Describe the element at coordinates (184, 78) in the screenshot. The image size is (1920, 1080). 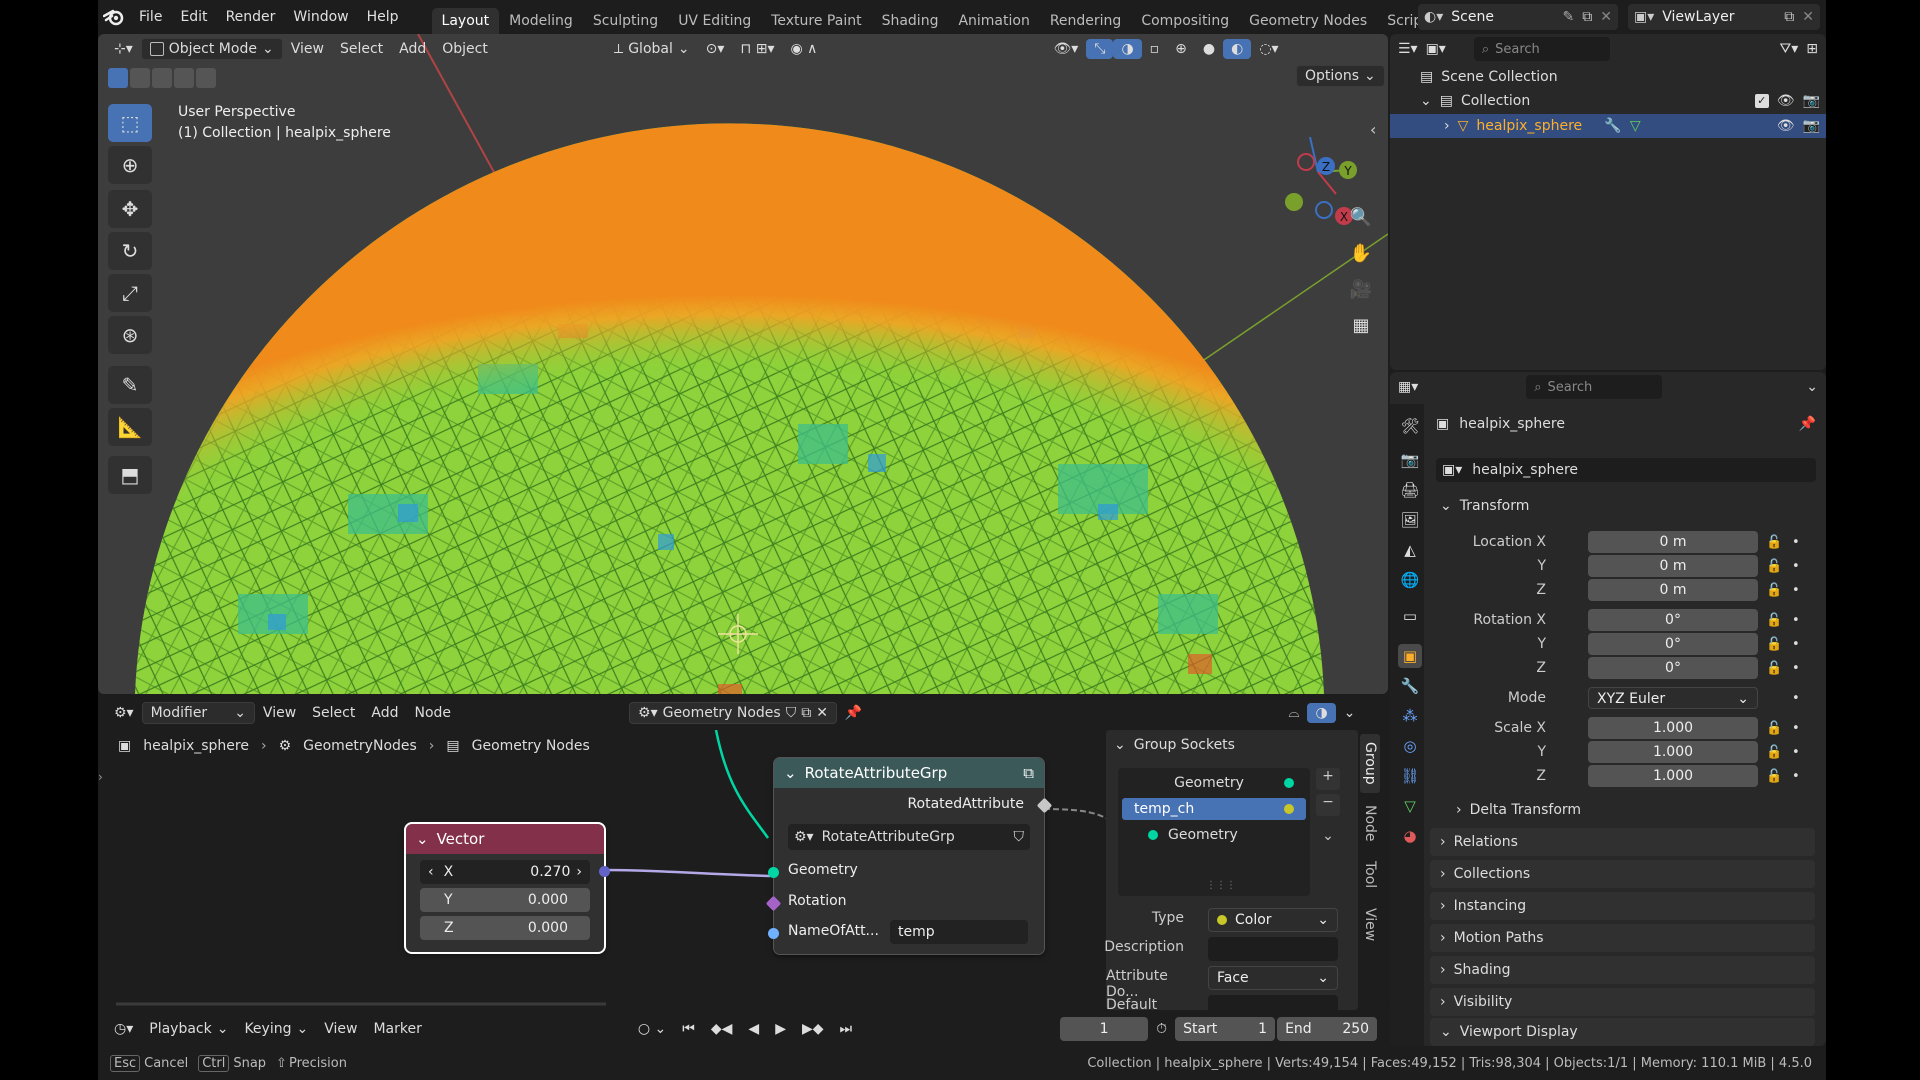
I see `select-invert-icon` at that location.